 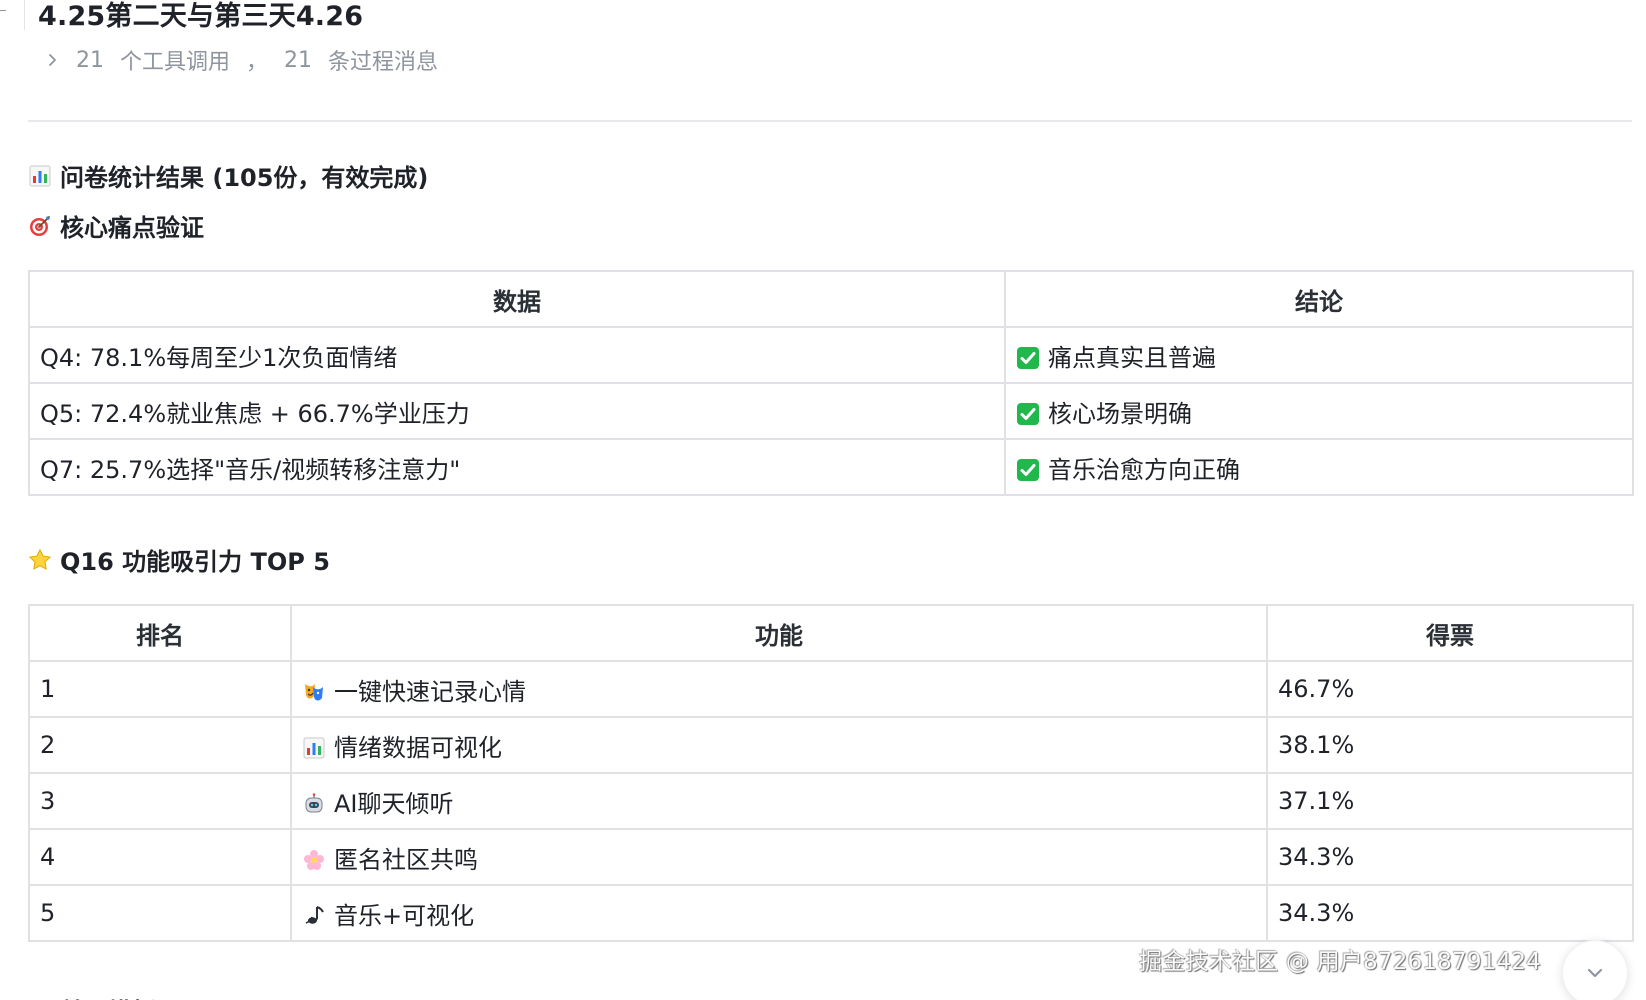 I want to click on next-section-title: 首页模板, so click(x=108, y=996).